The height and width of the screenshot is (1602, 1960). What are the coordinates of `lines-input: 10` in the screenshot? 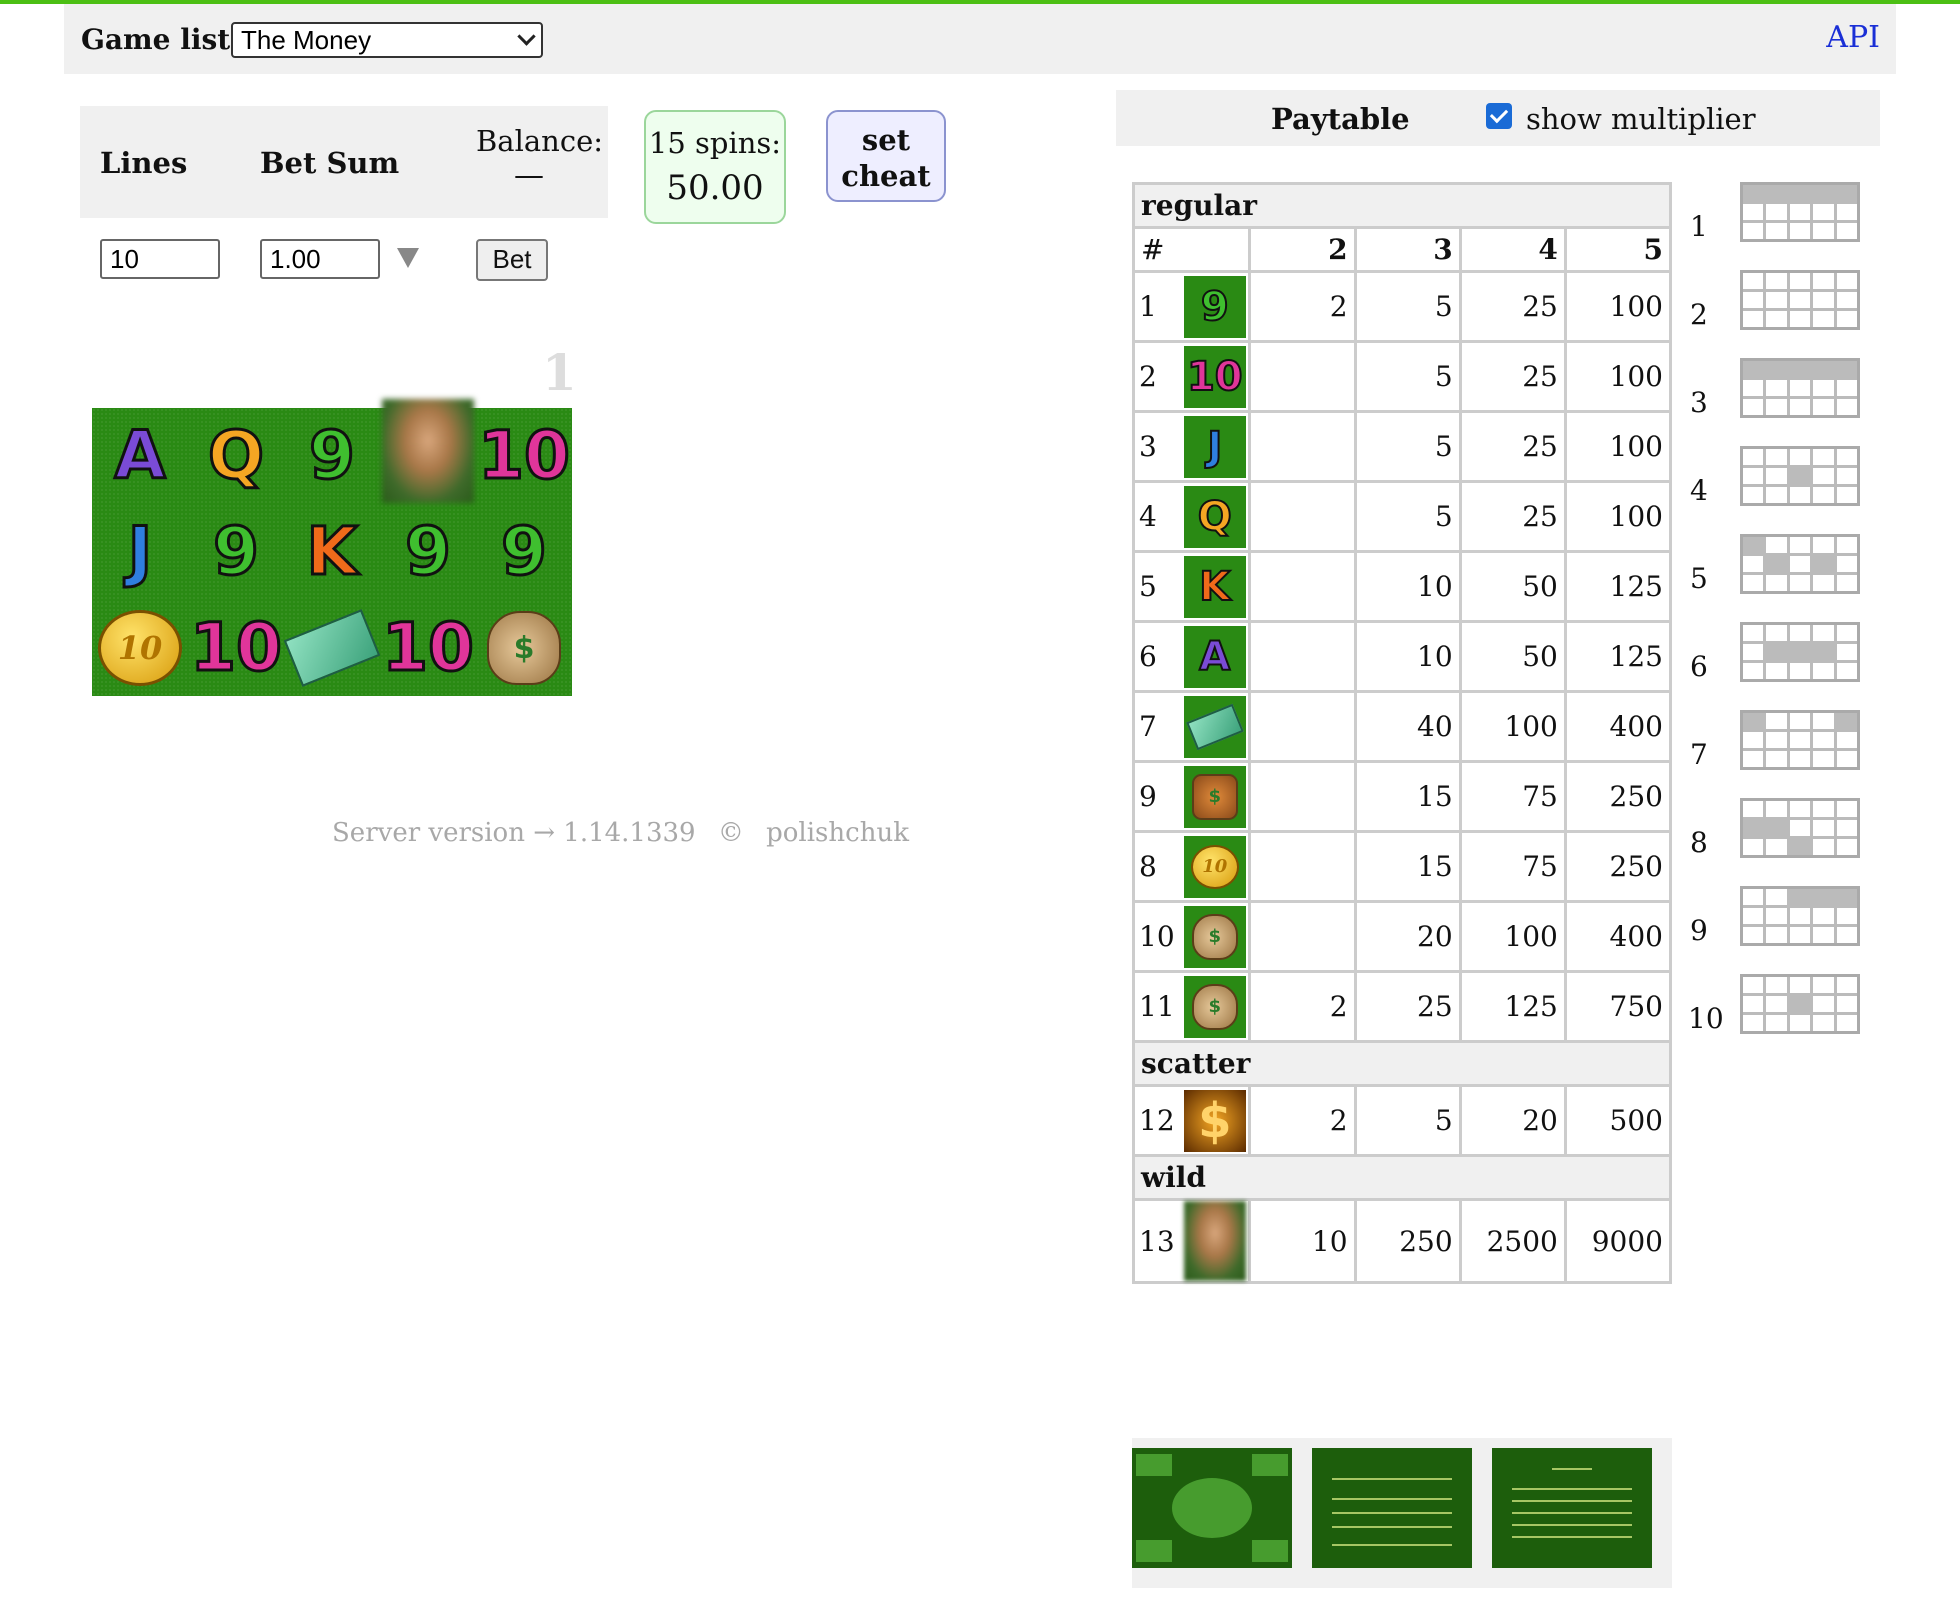 It's located at (160, 259).